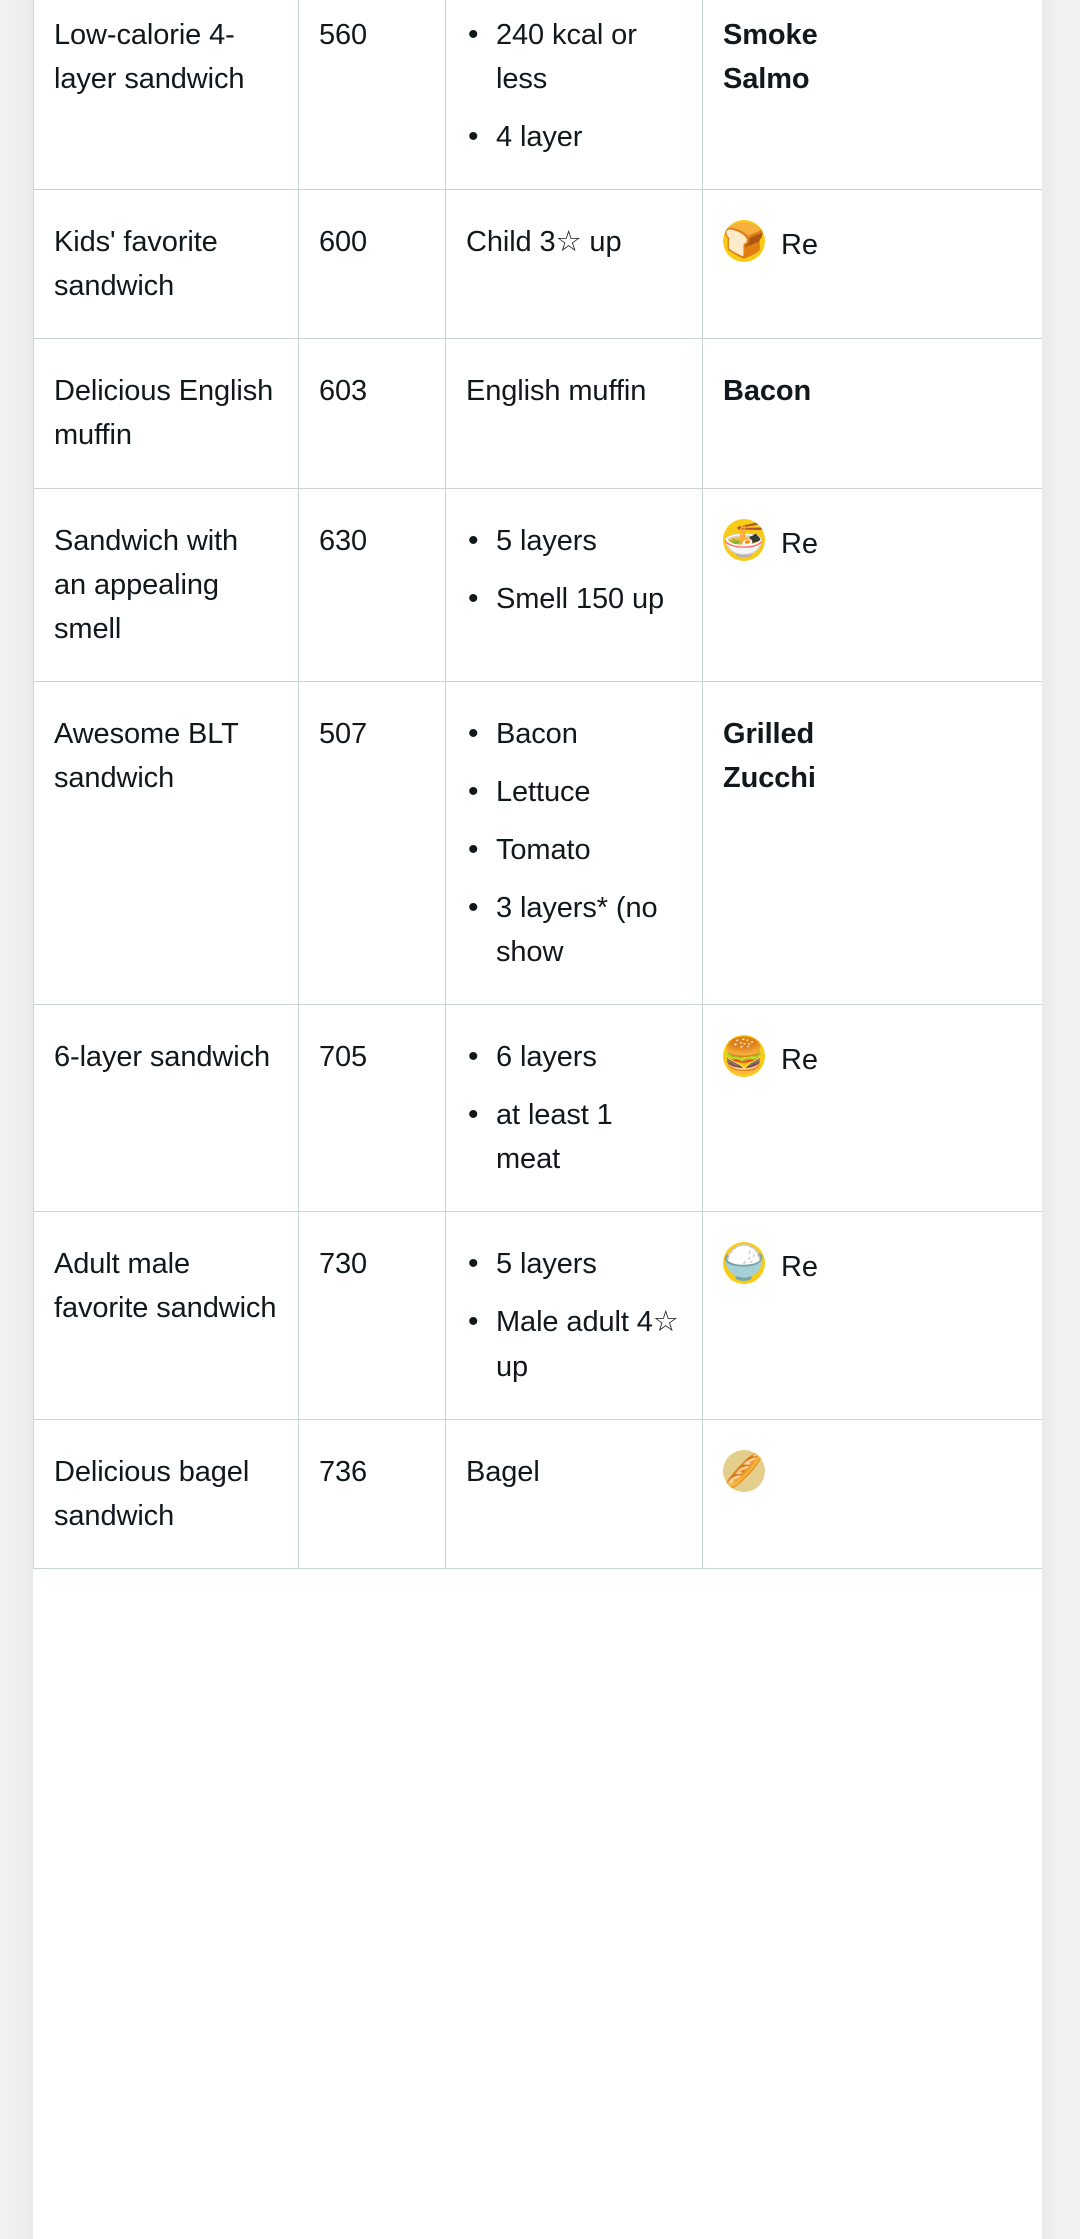  Describe the element at coordinates (744, 241) in the screenshot. I see `bread-face-emoji: 🍞` at that location.